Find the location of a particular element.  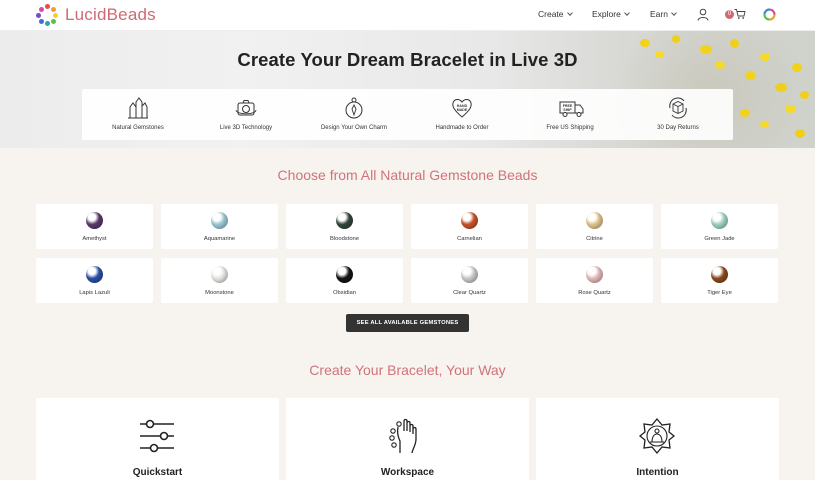

handmade-heart-icon: HAND MADE is located at coordinates (462, 108).